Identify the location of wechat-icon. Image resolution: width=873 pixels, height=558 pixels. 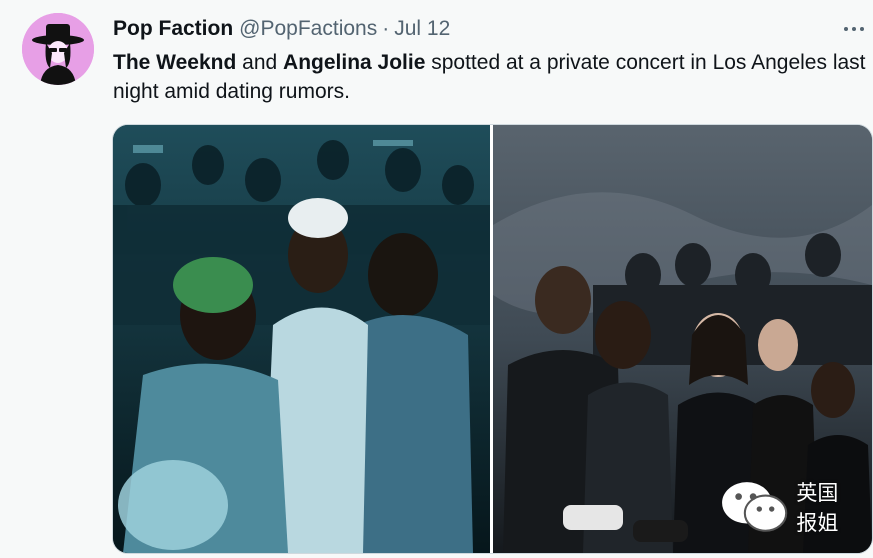
(755, 507).